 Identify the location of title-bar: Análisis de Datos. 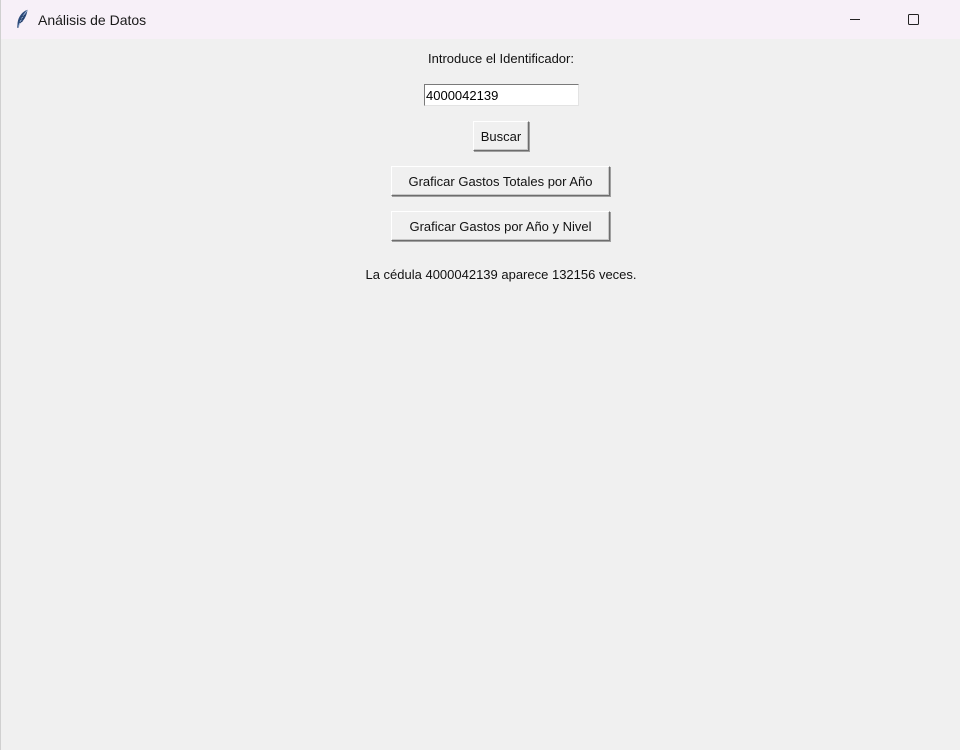
(480, 19).